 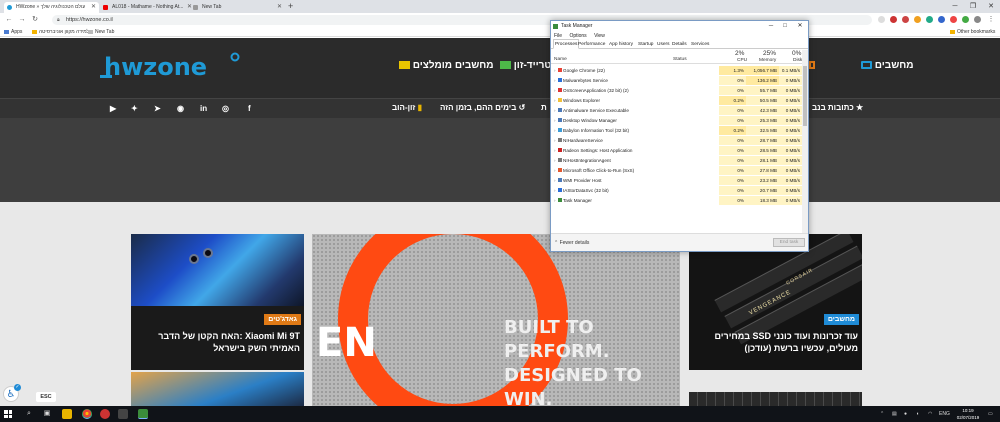 What do you see at coordinates (663, 44) in the screenshot?
I see `tab-users: Users` at bounding box center [663, 44].